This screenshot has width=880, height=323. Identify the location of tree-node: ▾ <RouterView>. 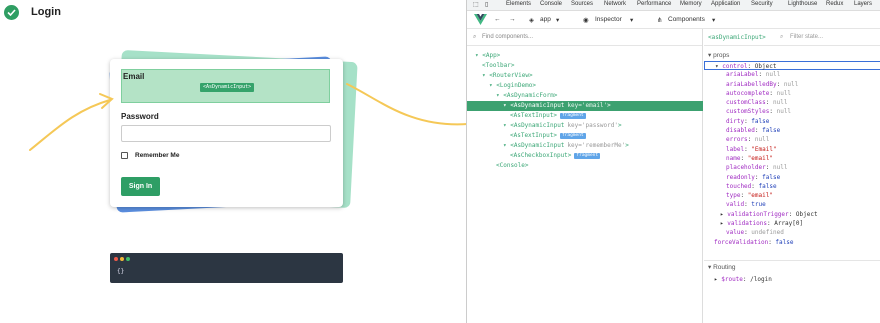
(585, 76).